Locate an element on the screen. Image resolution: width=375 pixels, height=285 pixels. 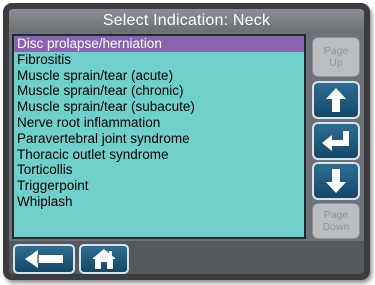
enter-button is located at coordinates (336, 141).